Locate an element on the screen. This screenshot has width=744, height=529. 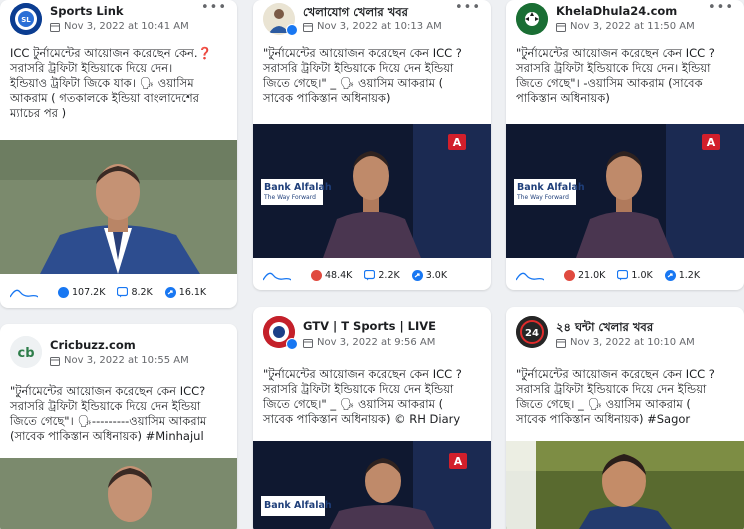
page-avatar: SL is located at coordinates (26, 19).